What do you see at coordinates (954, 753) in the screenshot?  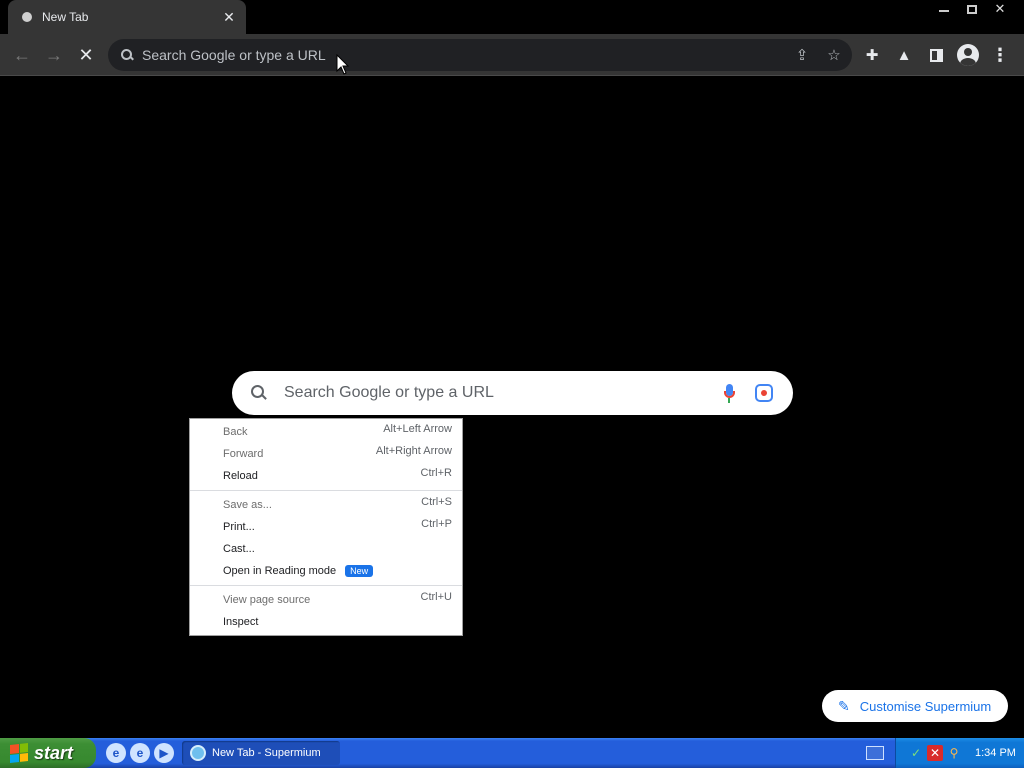 I see `search-tray-icon: ⚲` at bounding box center [954, 753].